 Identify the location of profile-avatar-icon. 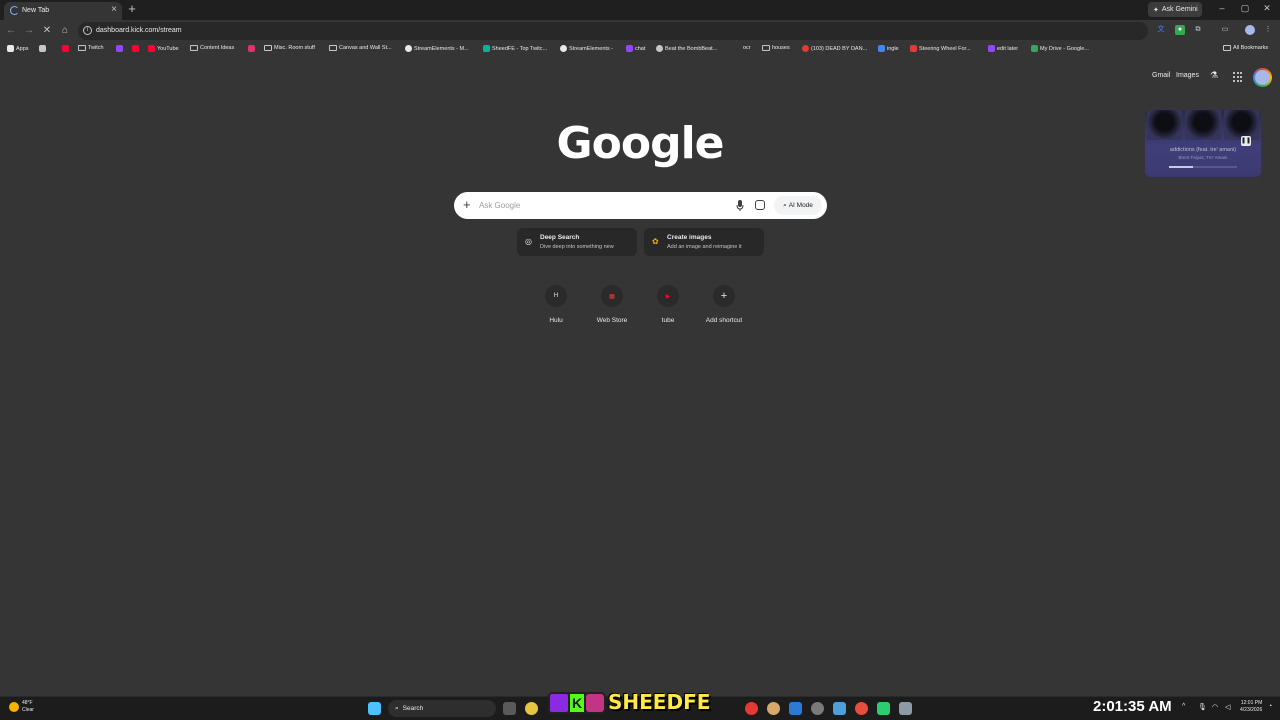
(1250, 30).